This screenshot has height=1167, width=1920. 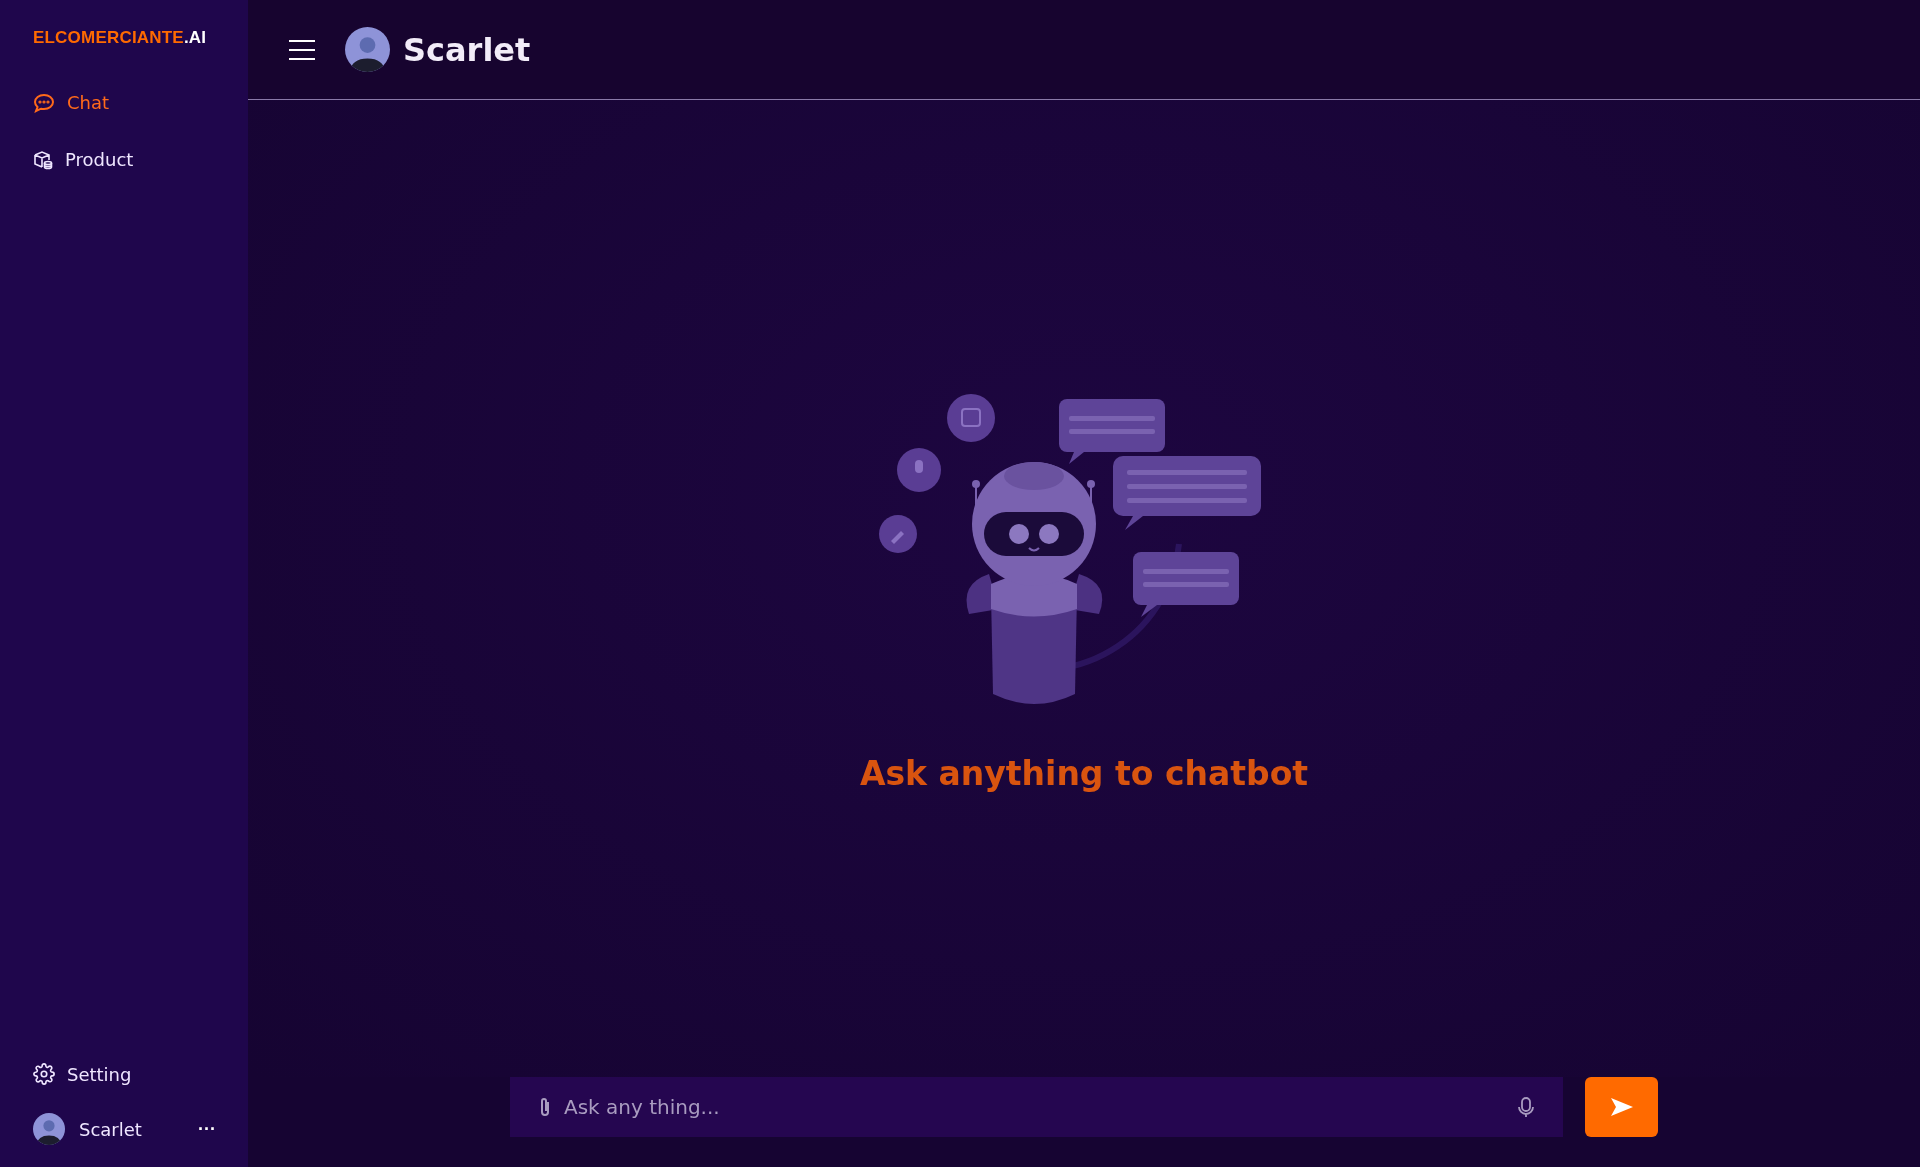 What do you see at coordinates (1526, 1107) in the screenshot?
I see `microphone-icon` at bounding box center [1526, 1107].